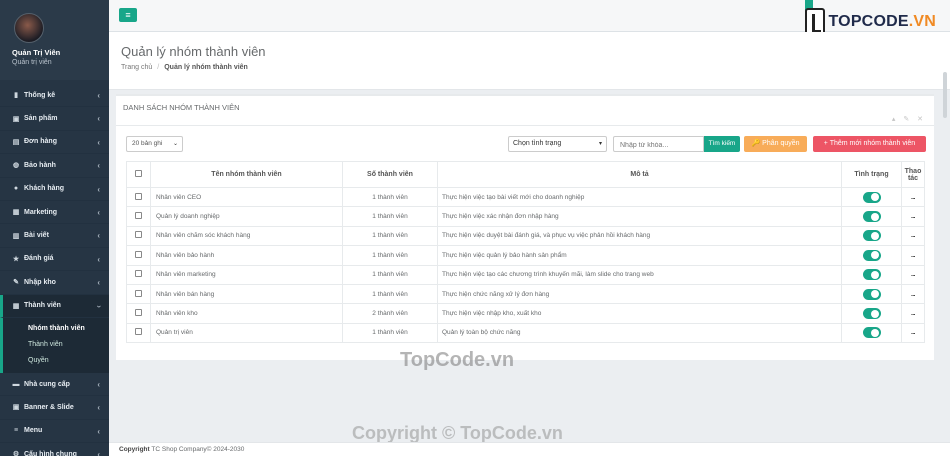 The image size is (950, 456). Describe the element at coordinates (54, 96) in the screenshot. I see `sidebar-item-dashboard: ▮ Thống kê ‹` at that location.